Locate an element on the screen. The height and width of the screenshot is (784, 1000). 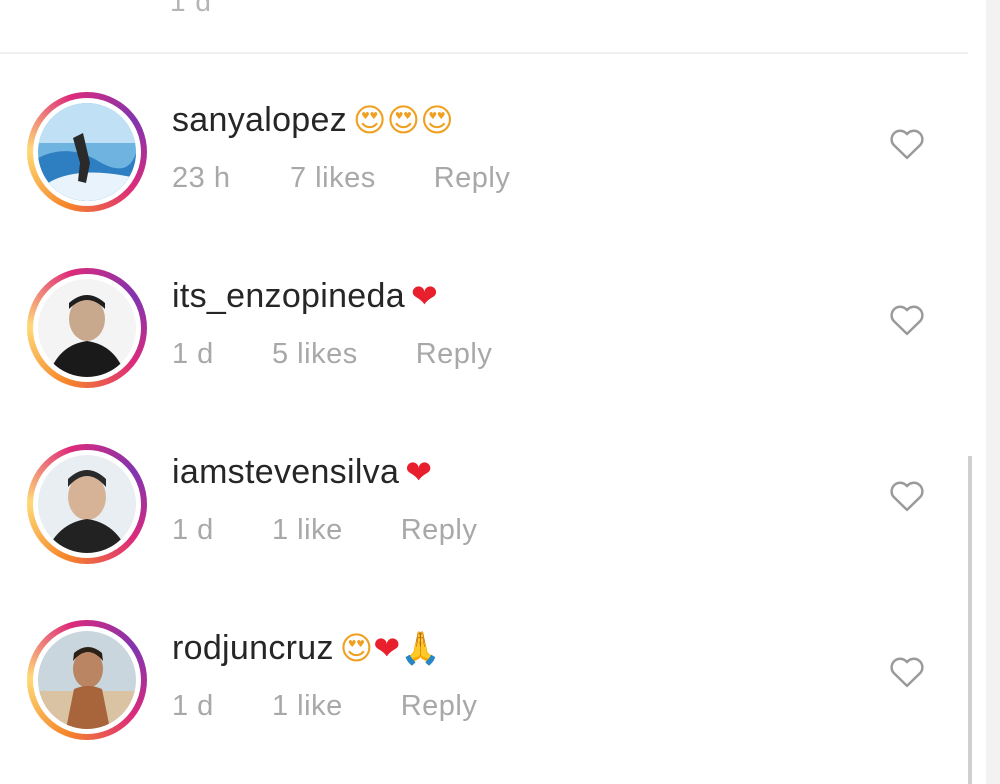
comment-meta: 1 d 5 likes Reply is located at coordinates (332, 354).